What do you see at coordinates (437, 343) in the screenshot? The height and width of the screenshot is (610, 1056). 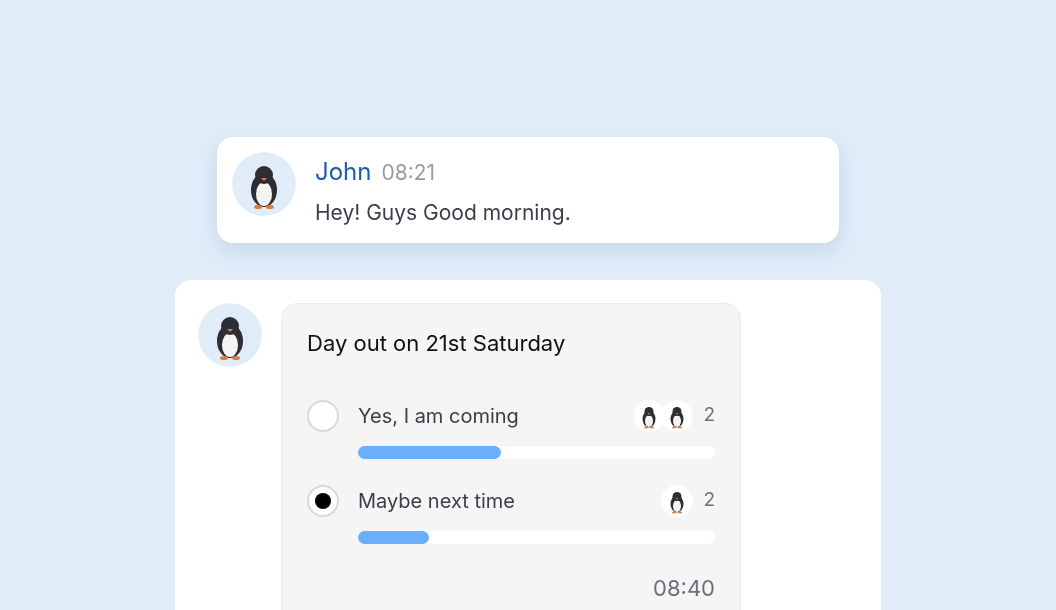 I see `poll-title: Day out on 21st Saturday` at bounding box center [437, 343].